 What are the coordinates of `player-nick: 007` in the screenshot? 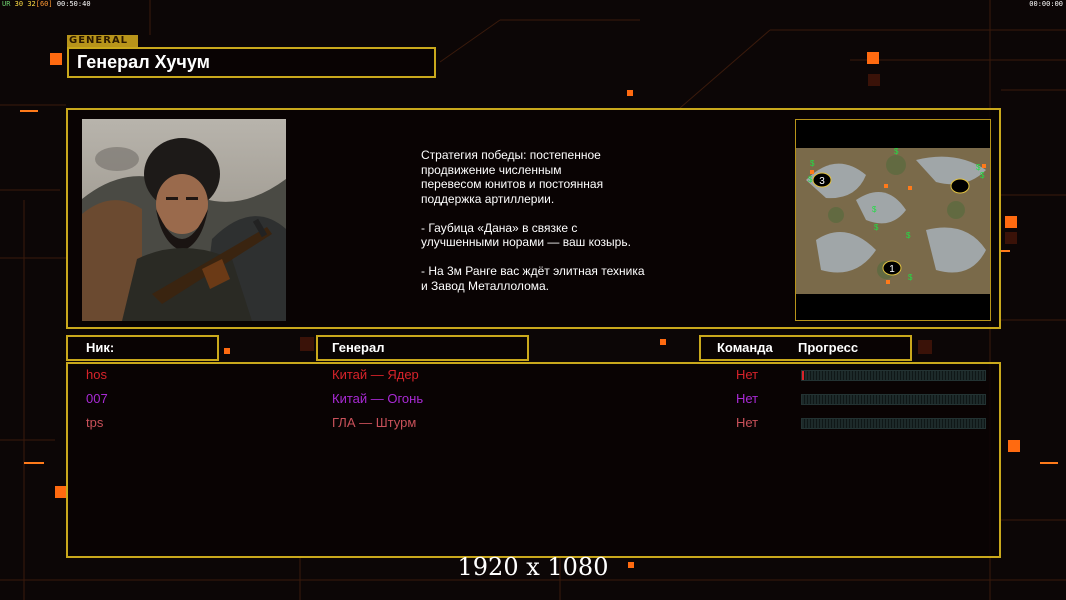 It's located at (97, 398).